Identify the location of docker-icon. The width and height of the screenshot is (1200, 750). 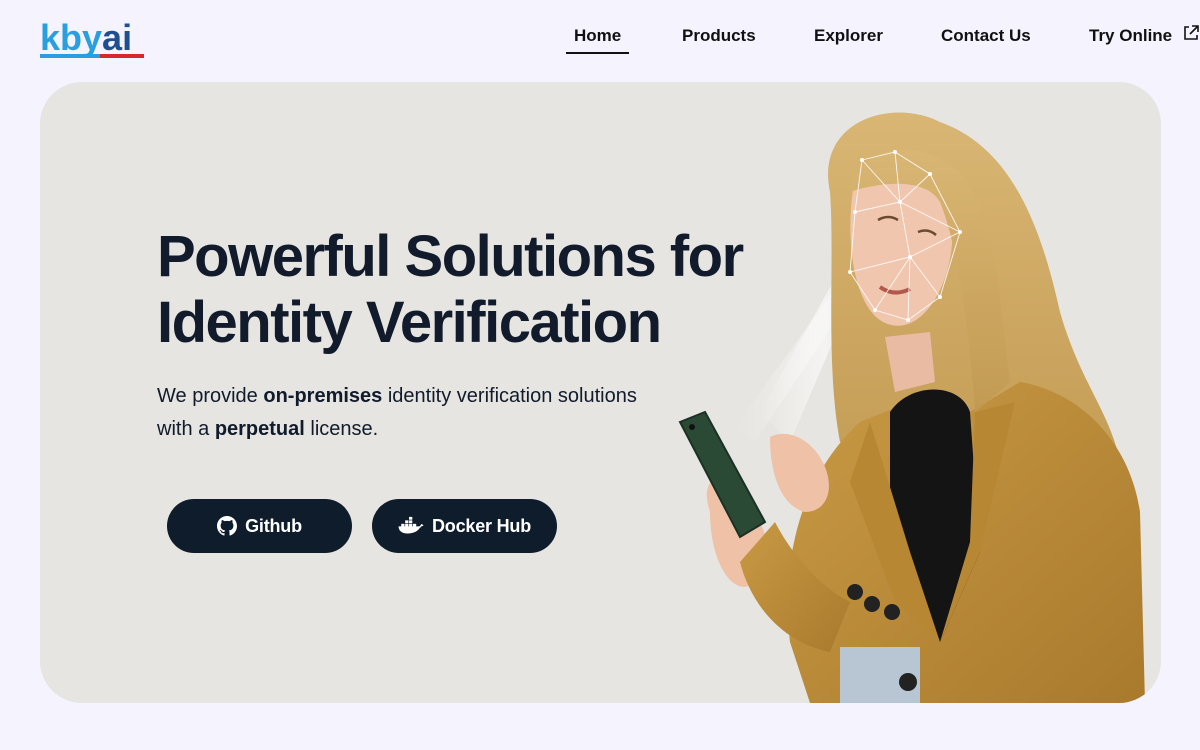
(411, 525).